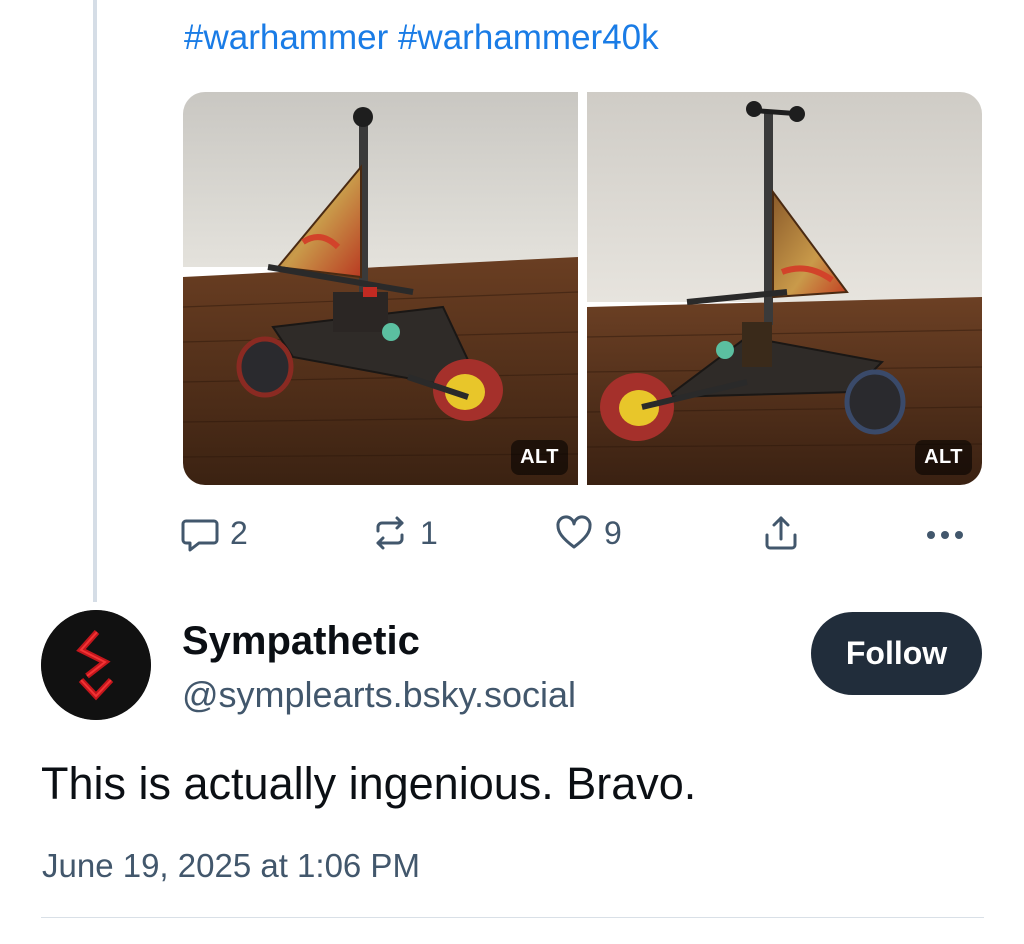 The image size is (1024, 944). What do you see at coordinates (286, 37) in the screenshot?
I see `hashtag-link: #warhammer` at bounding box center [286, 37].